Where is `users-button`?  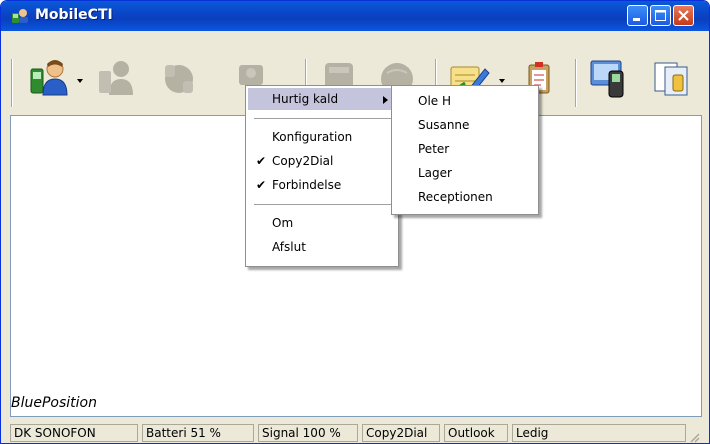 users-button is located at coordinates (116, 78).